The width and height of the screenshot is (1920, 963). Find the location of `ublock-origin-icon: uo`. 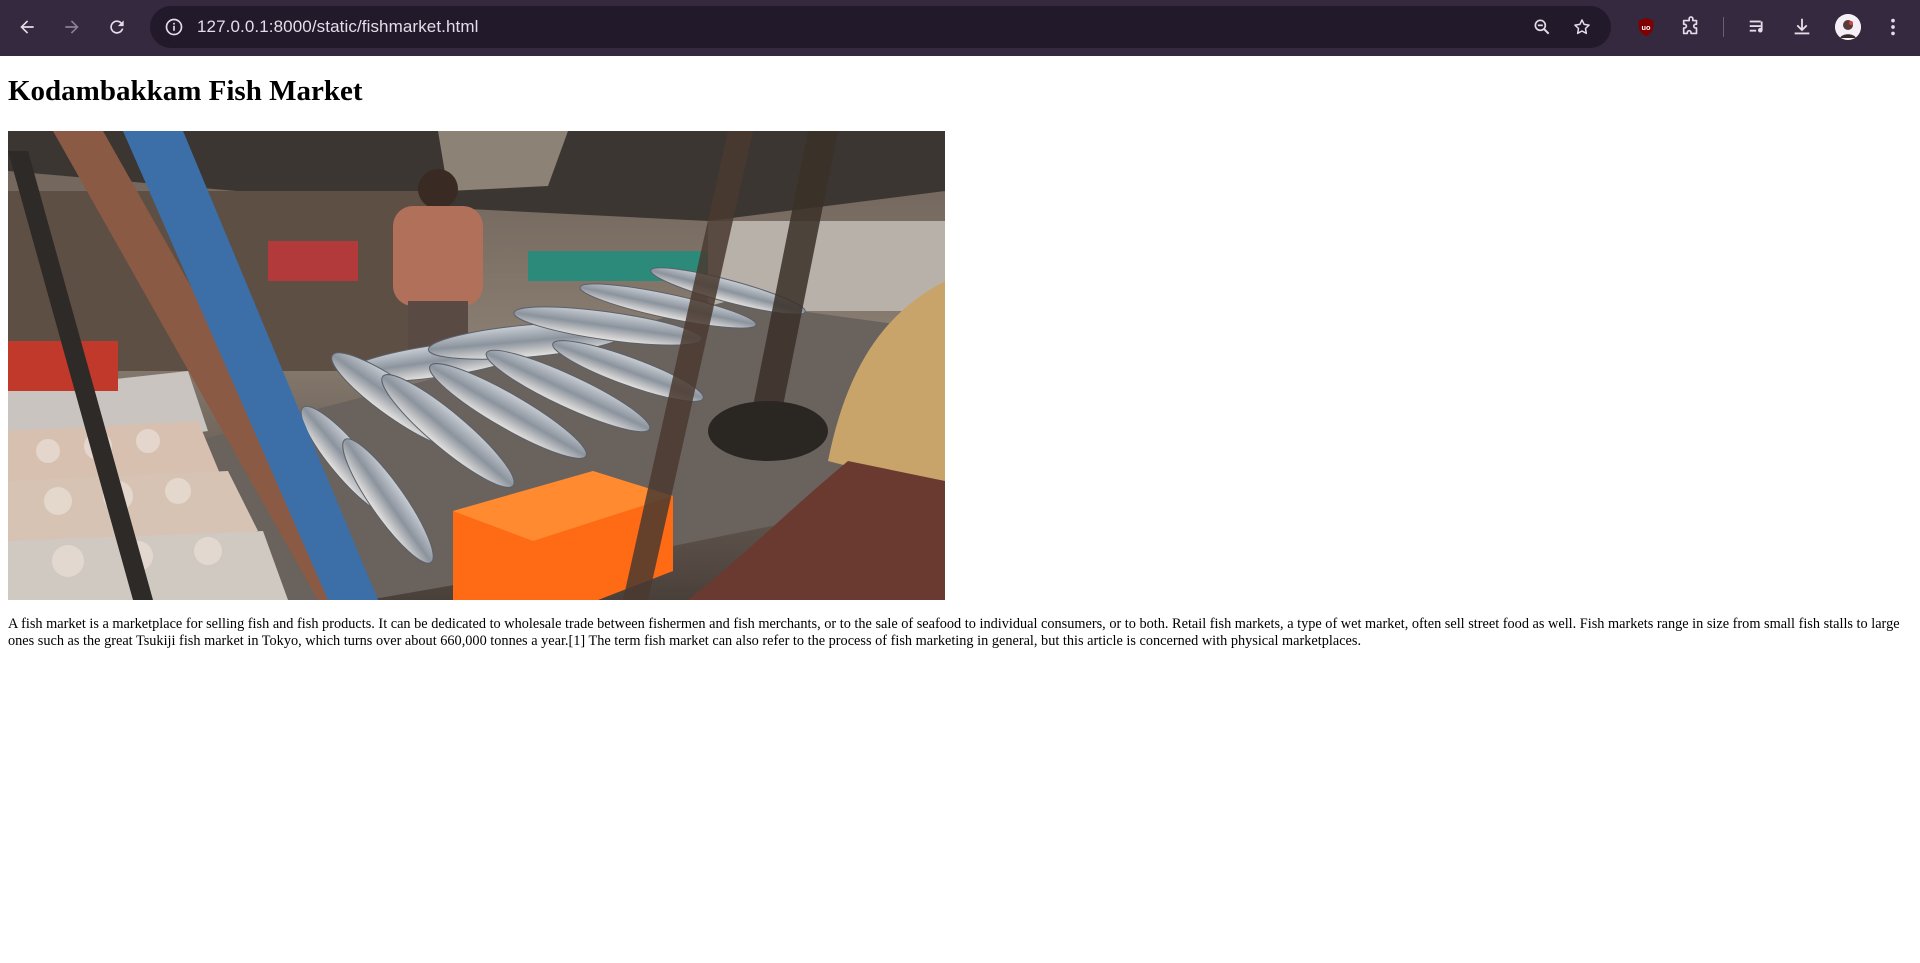

ublock-origin-icon: uo is located at coordinates (1646, 27).